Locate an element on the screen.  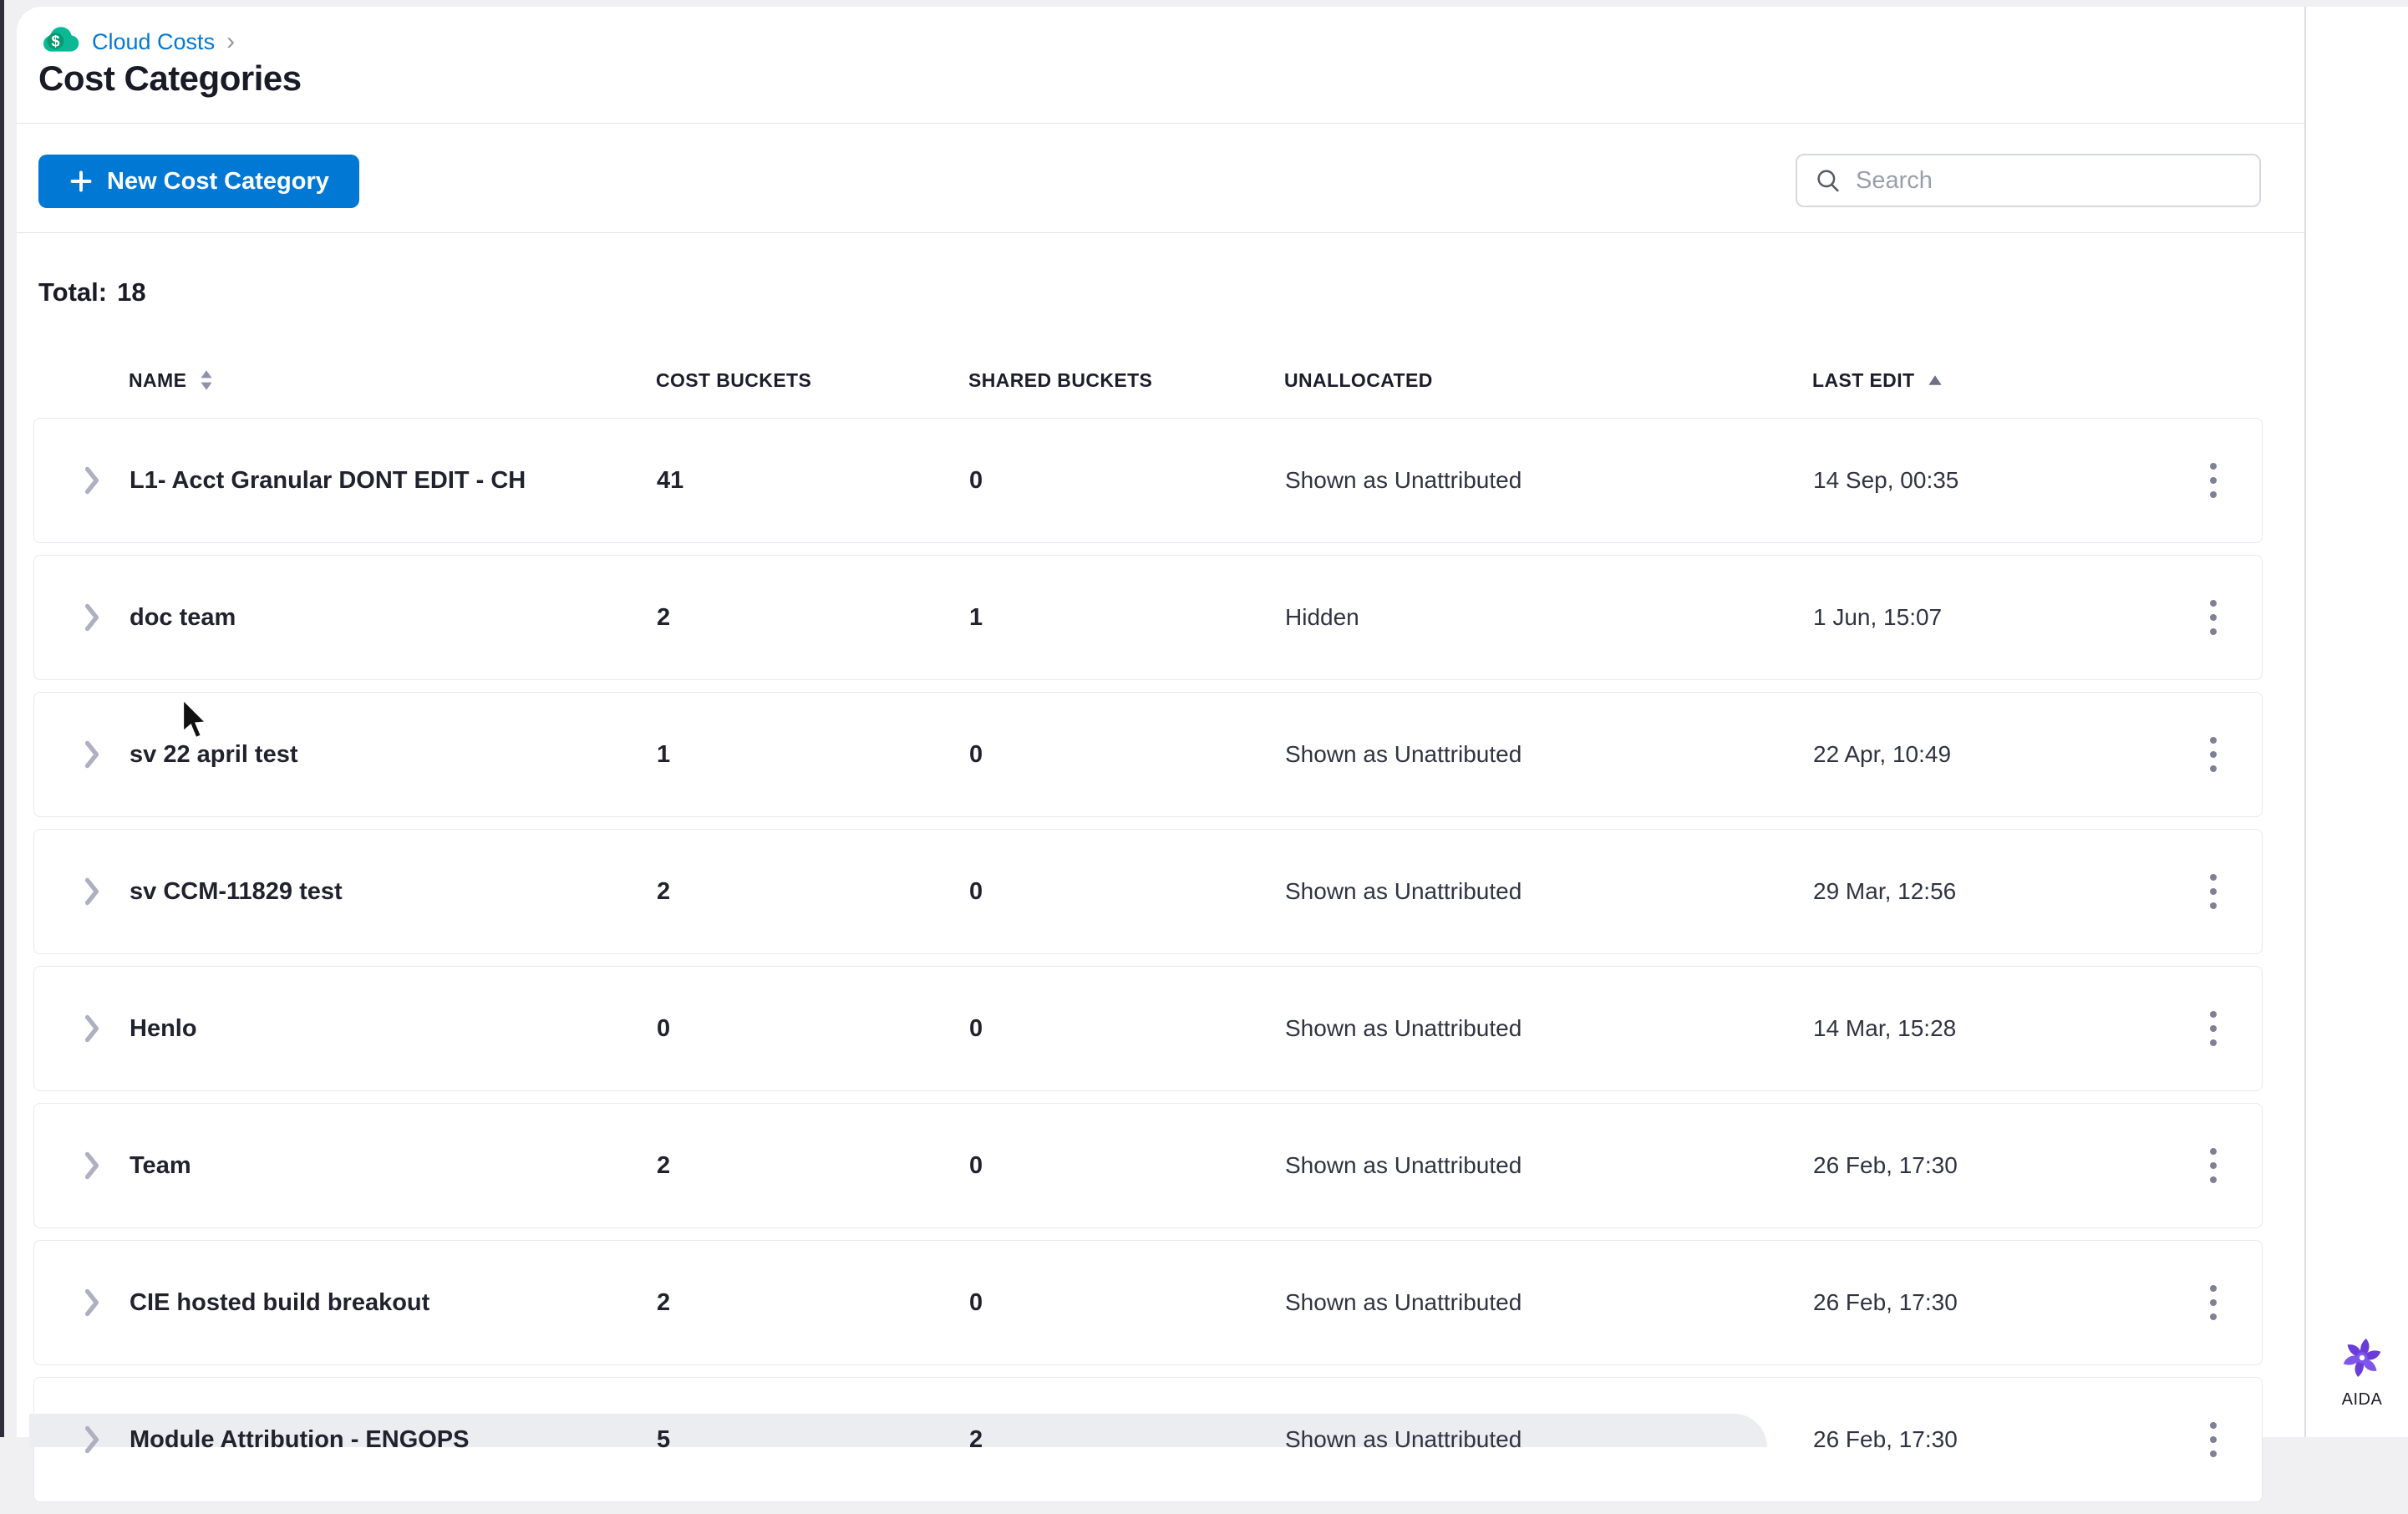
breadcrumb-link-cloud-costs: Cloud Costs is located at coordinates (153, 42).